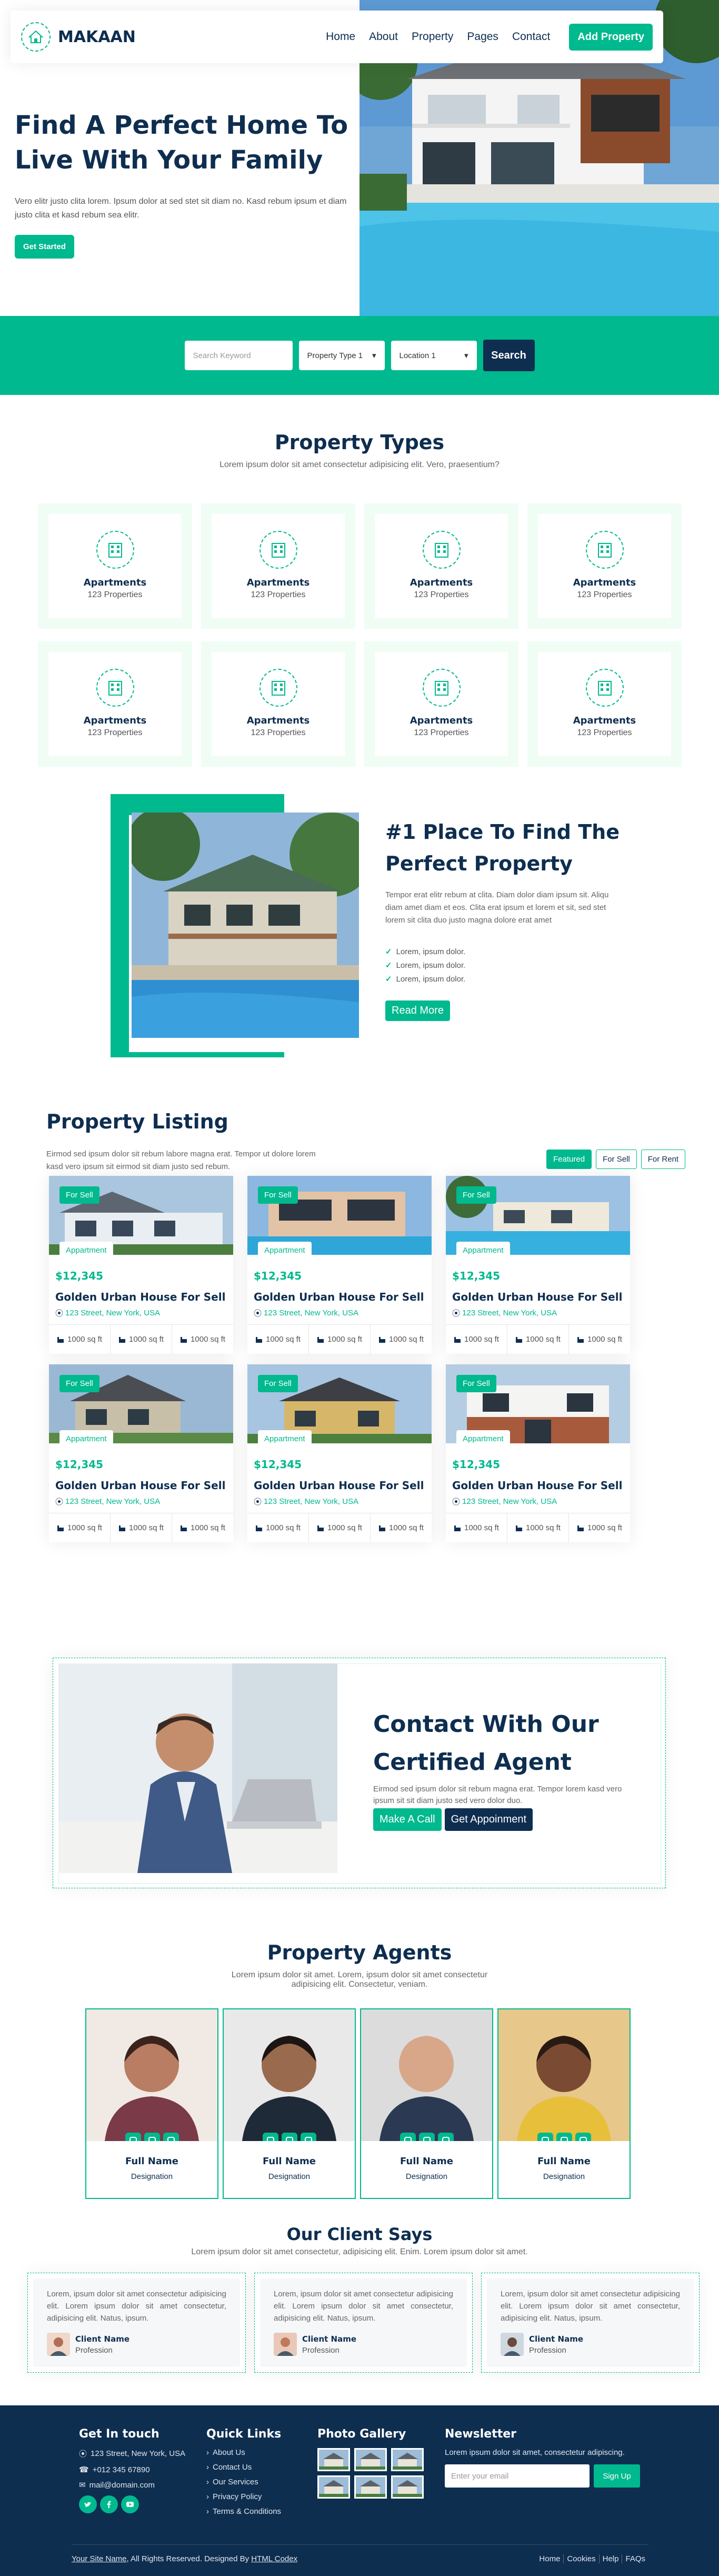 The height and width of the screenshot is (2576, 719). I want to click on footer-link: › Our Services, so click(243, 2482).